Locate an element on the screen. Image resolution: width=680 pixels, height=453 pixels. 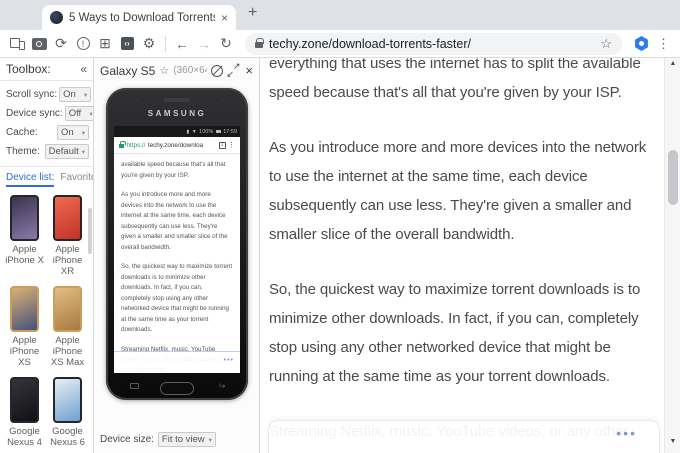
phone-banner: ••• is located at coordinates (177, 362).